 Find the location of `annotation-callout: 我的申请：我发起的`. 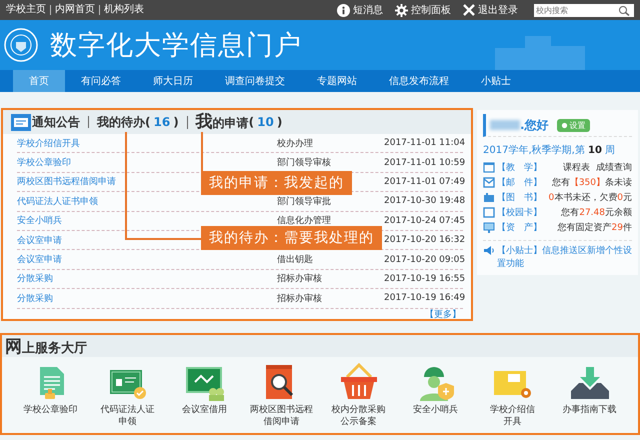

annotation-callout: 我的申请：我发起的 is located at coordinates (276, 182).